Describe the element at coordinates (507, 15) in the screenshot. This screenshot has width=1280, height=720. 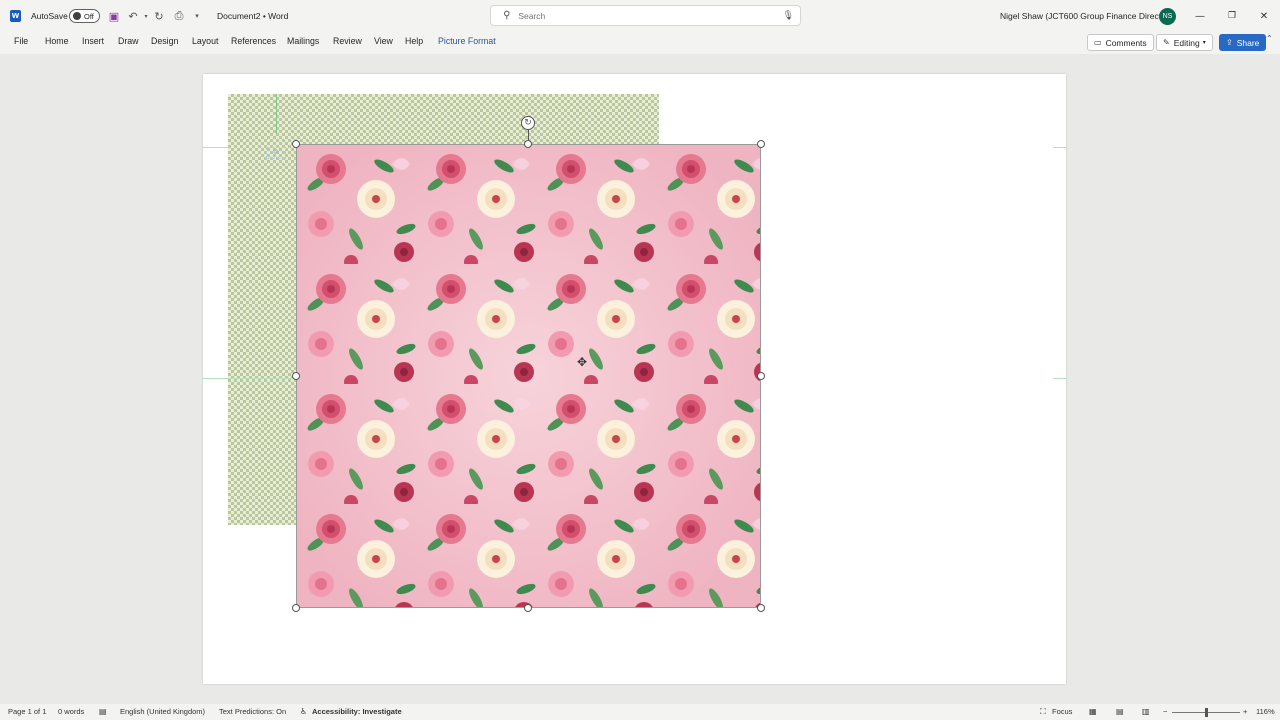
I see `search-icon: ⚲` at that location.